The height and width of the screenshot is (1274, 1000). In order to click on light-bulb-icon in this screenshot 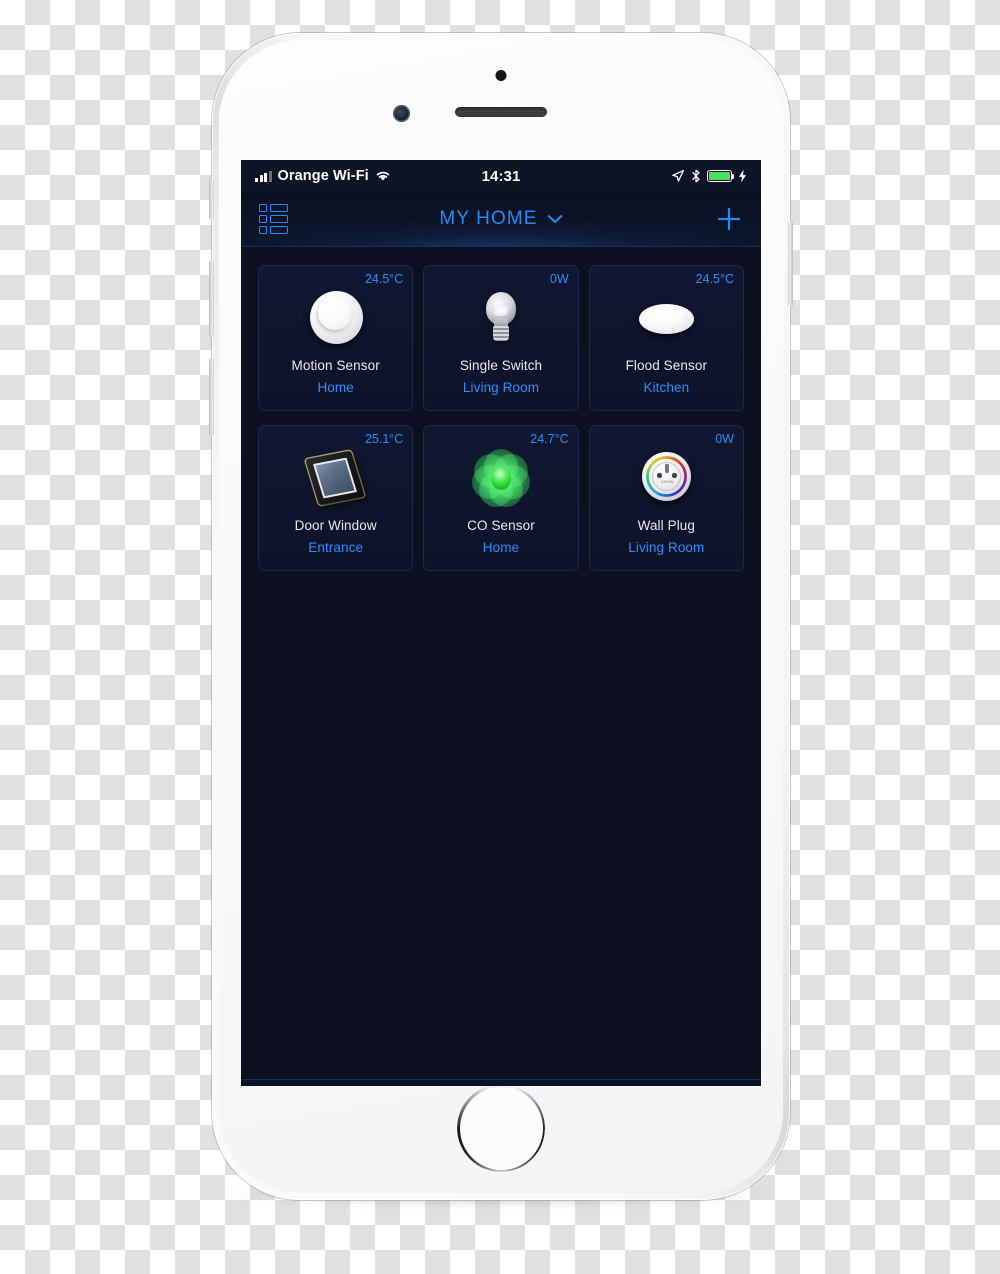, I will do `click(501, 319)`.